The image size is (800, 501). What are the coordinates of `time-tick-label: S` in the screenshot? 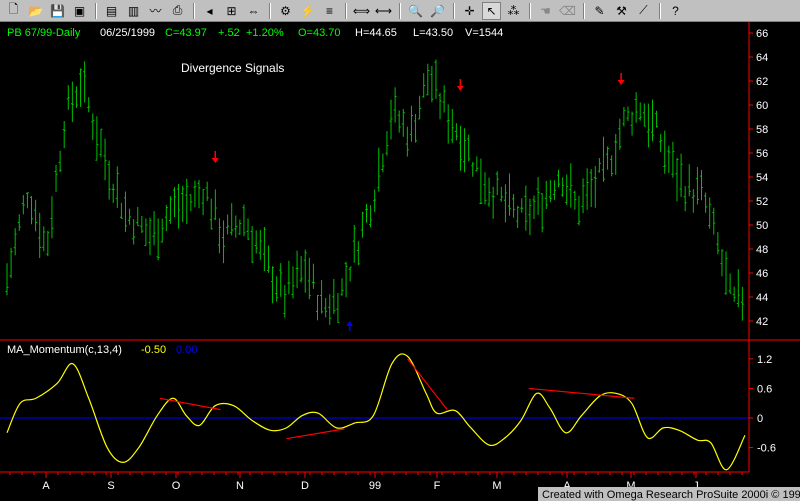 It's located at (110, 486).